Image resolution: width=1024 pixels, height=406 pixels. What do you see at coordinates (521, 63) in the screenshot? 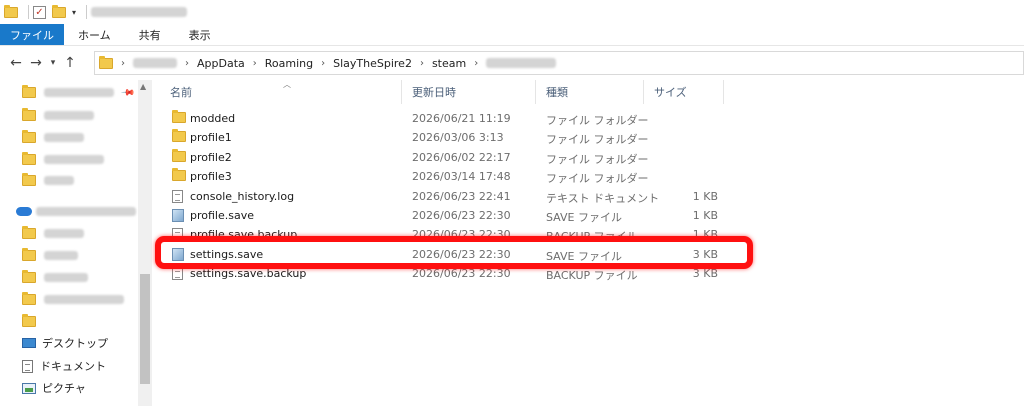
I see `steam-id-redacted` at bounding box center [521, 63].